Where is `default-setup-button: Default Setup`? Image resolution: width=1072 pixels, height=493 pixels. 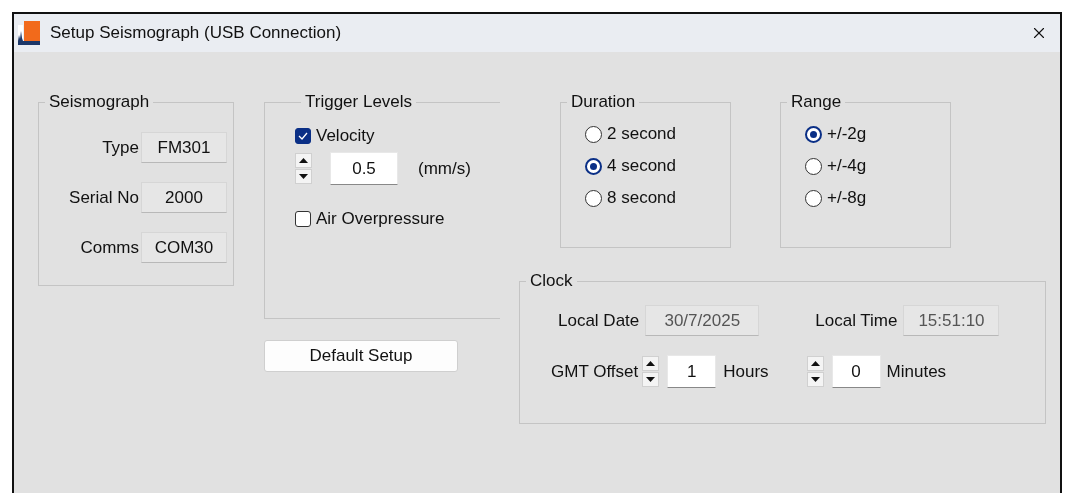
default-setup-button: Default Setup is located at coordinates (361, 356).